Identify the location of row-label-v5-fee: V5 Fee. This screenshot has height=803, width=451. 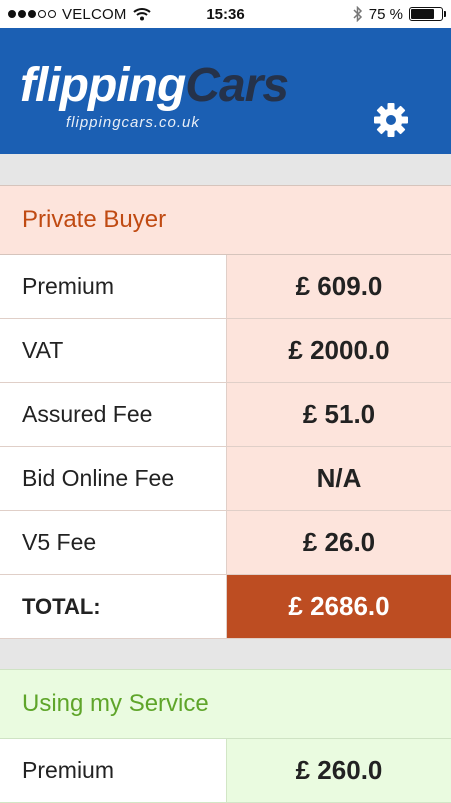
(113, 542).